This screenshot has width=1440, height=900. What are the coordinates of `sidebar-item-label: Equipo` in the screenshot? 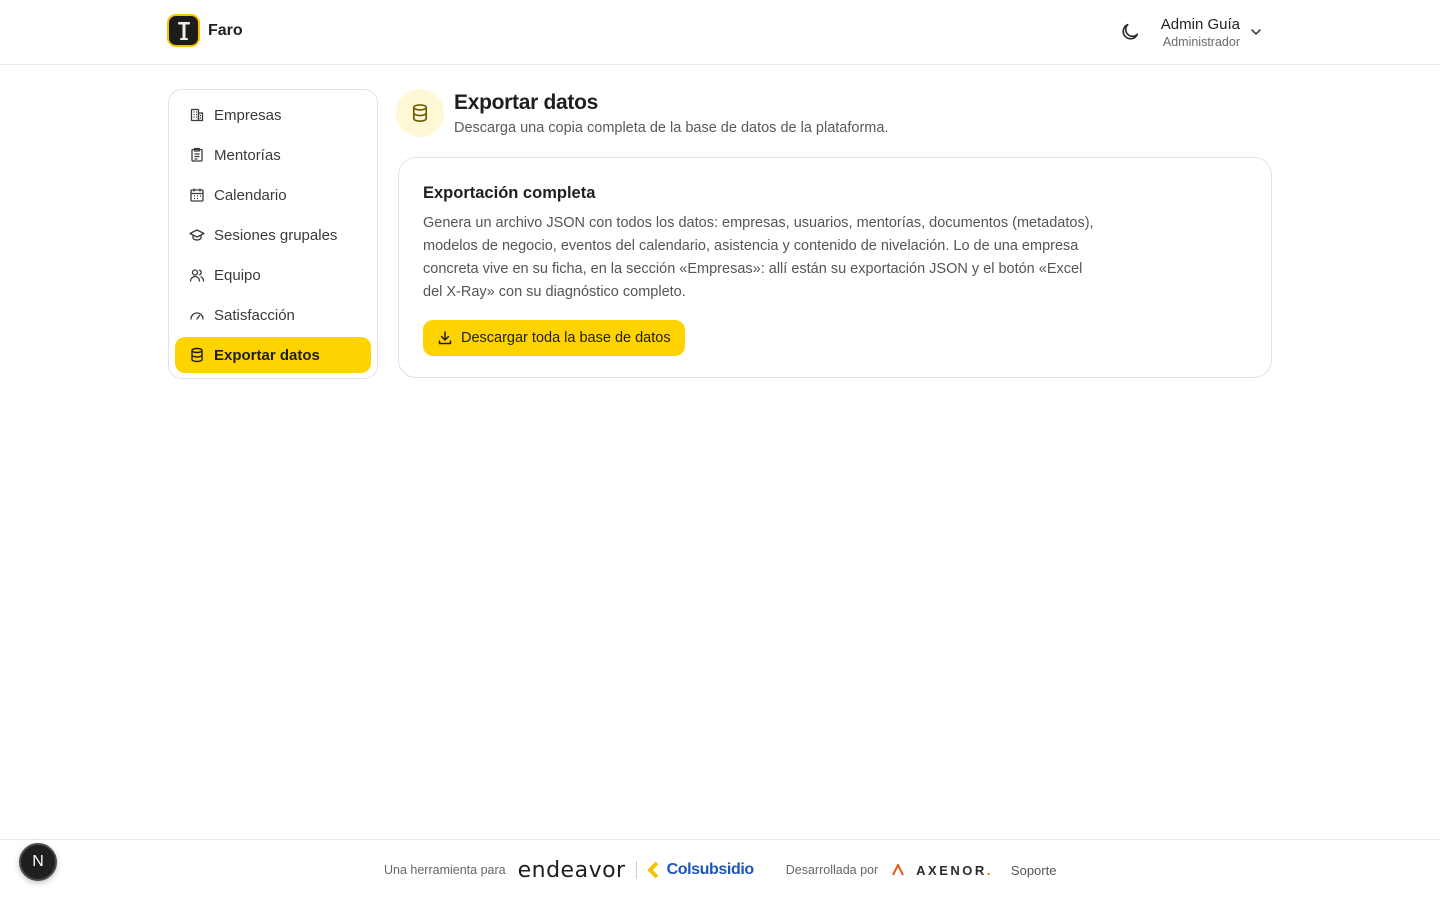 It's located at (237, 275).